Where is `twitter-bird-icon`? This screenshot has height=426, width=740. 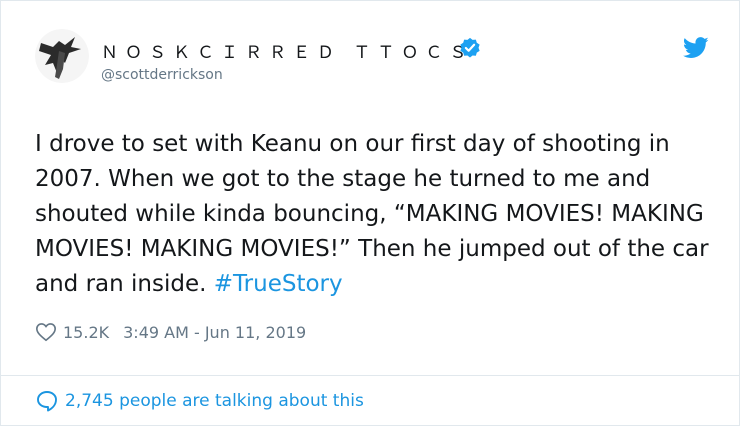 twitter-bird-icon is located at coordinates (696, 48).